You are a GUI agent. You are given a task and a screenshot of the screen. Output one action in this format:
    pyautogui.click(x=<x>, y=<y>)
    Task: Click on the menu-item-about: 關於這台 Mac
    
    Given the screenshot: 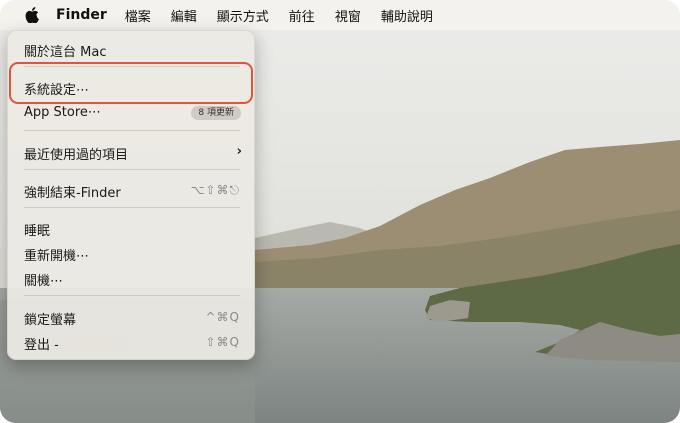 What is the action you would take?
    pyautogui.click(x=132, y=49)
    